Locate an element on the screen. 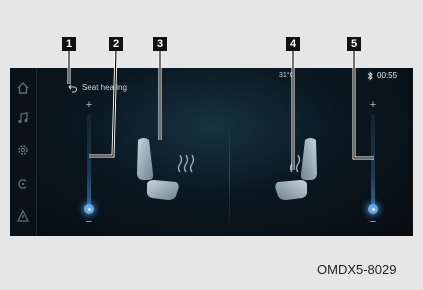 This screenshot has width=423, height=290. center-divider is located at coordinates (229, 175).